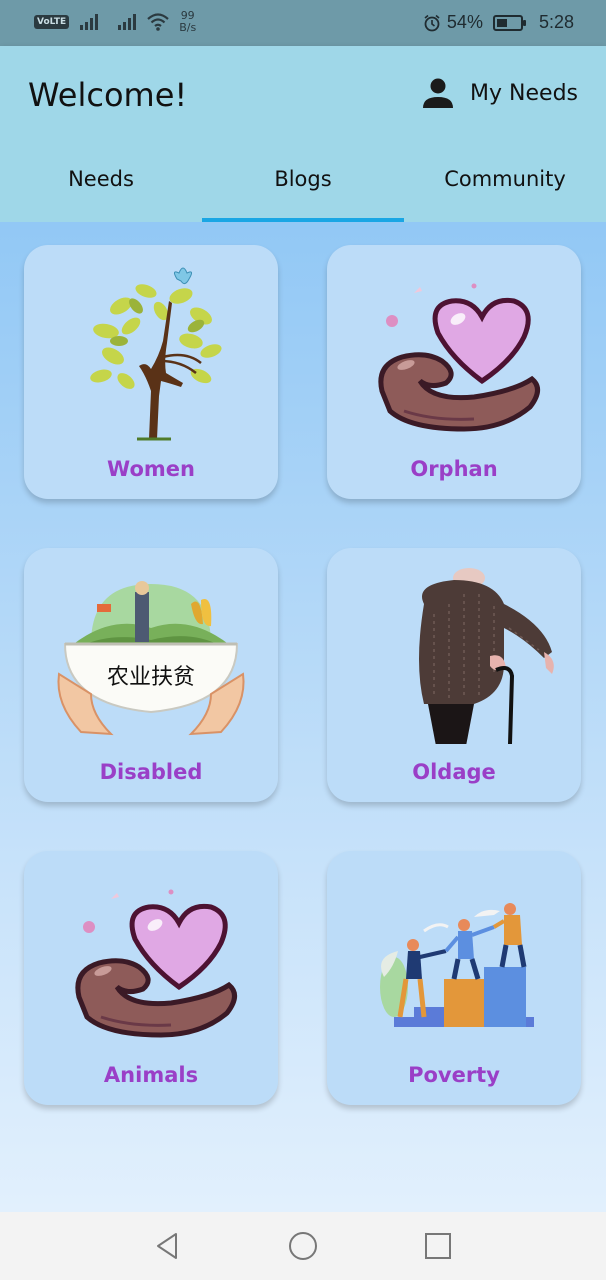  What do you see at coordinates (303, 134) in the screenshot?
I see `app-bar: Welcome! My Needs Needs Blogs Community` at bounding box center [303, 134].